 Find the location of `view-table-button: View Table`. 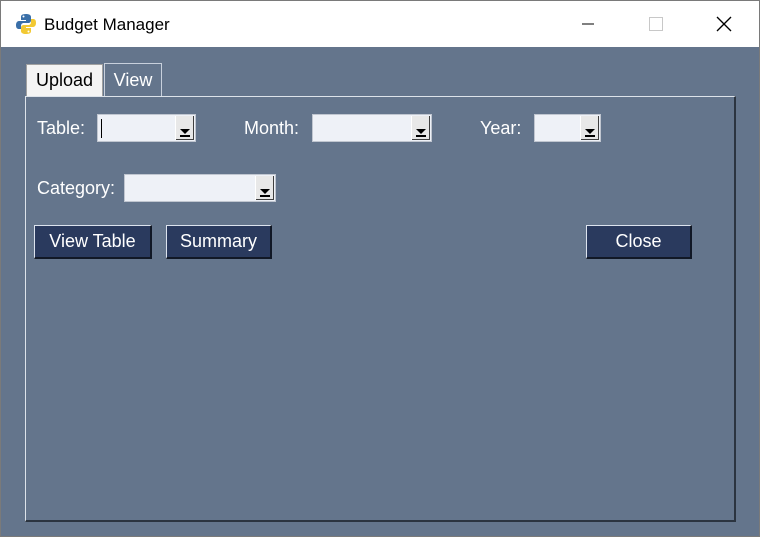

view-table-button: View Table is located at coordinates (93, 242).